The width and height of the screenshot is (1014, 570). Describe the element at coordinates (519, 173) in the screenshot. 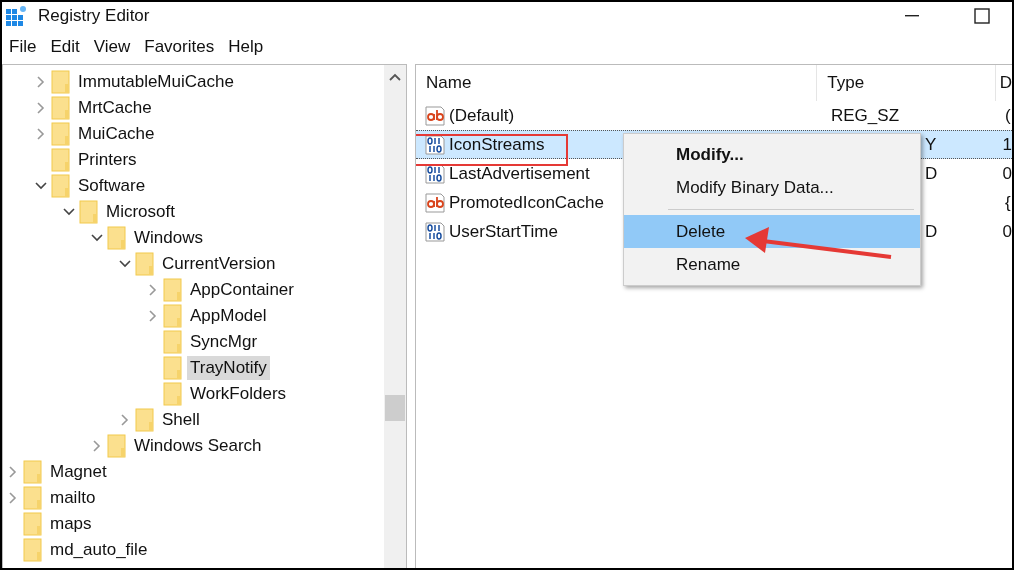

I see `value-name: LastAdvertisement` at that location.